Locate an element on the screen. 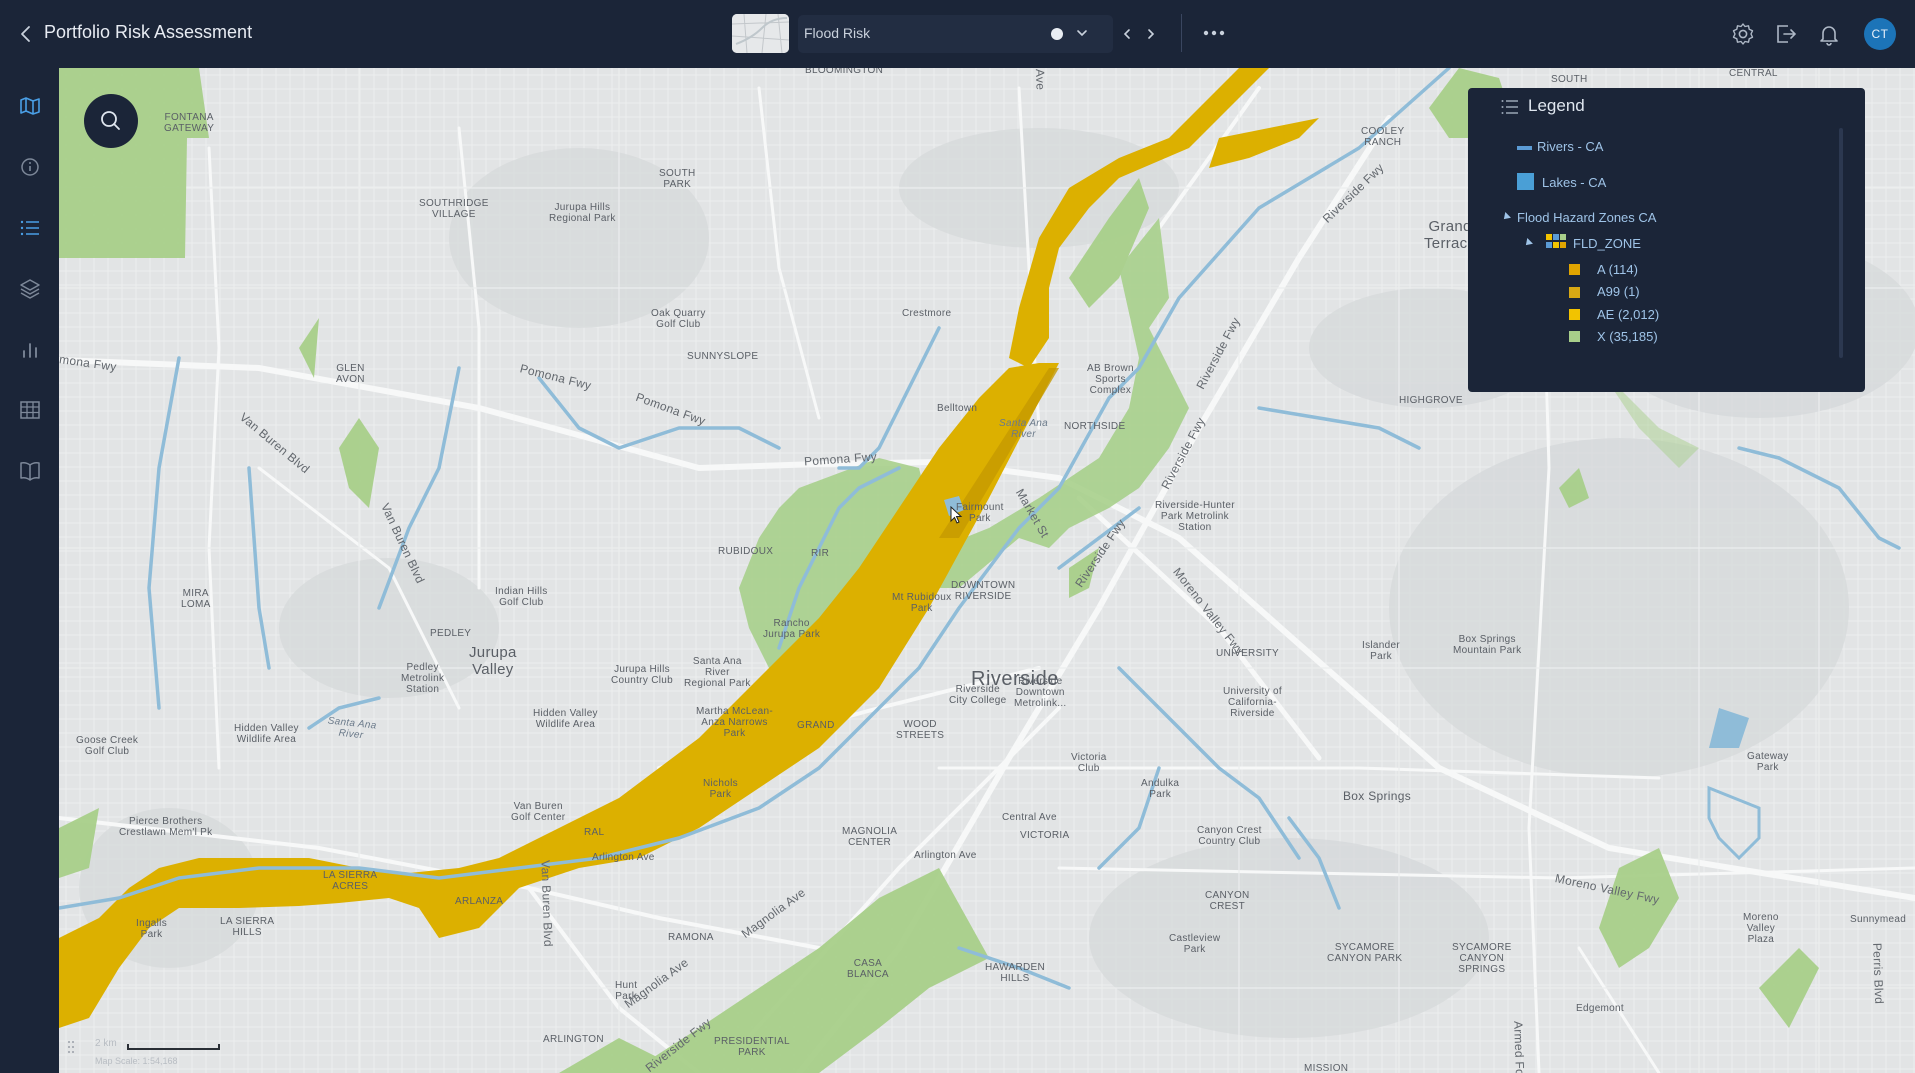  place-label: Box Springs Mountain Park is located at coordinates (1487, 645).